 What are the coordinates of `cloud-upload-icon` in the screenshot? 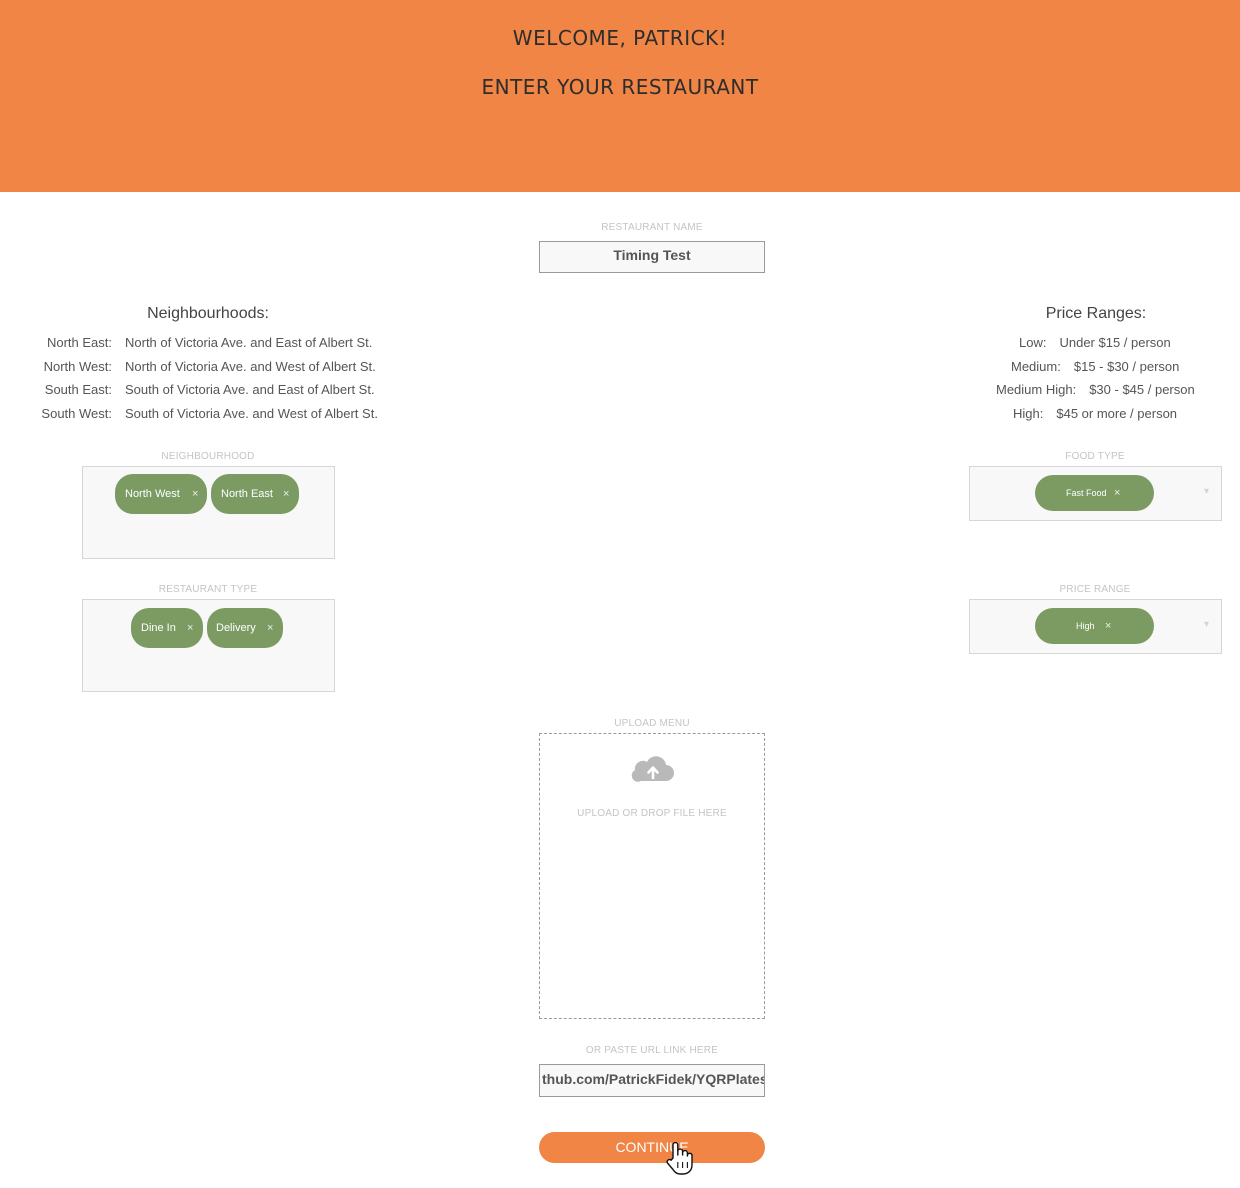 It's located at (653, 771).